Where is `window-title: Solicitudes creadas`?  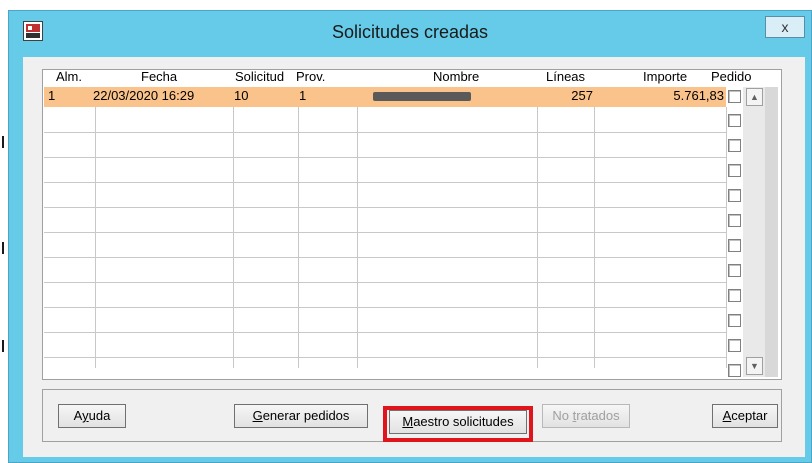
window-title: Solicitudes creadas is located at coordinates (410, 32).